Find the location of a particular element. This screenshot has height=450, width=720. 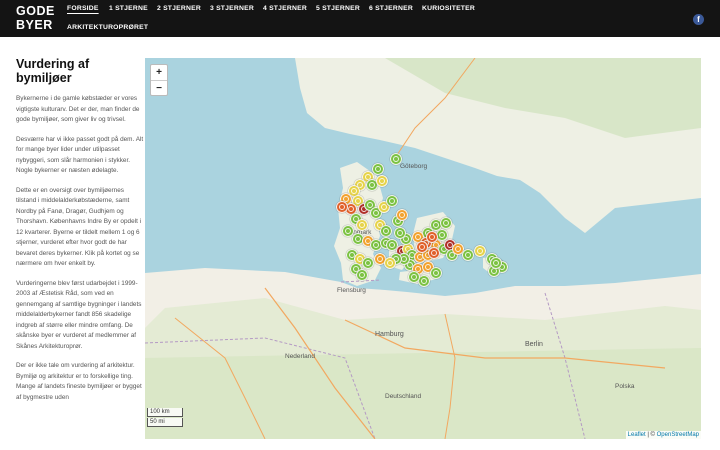

logo-line-1: GODE is located at coordinates (35, 11).